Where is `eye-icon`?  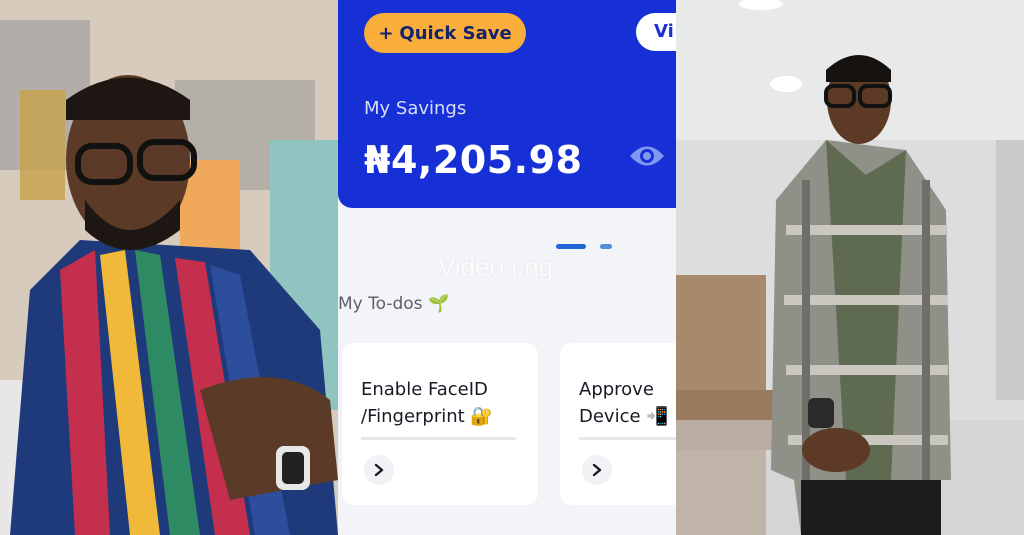
eye-icon is located at coordinates (647, 158).